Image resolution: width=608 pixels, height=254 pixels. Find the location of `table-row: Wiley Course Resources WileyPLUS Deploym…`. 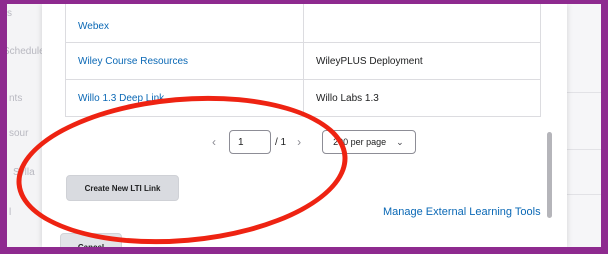

table-row: Wiley Course Resources WileyPLUS Deploym… is located at coordinates (303, 61).